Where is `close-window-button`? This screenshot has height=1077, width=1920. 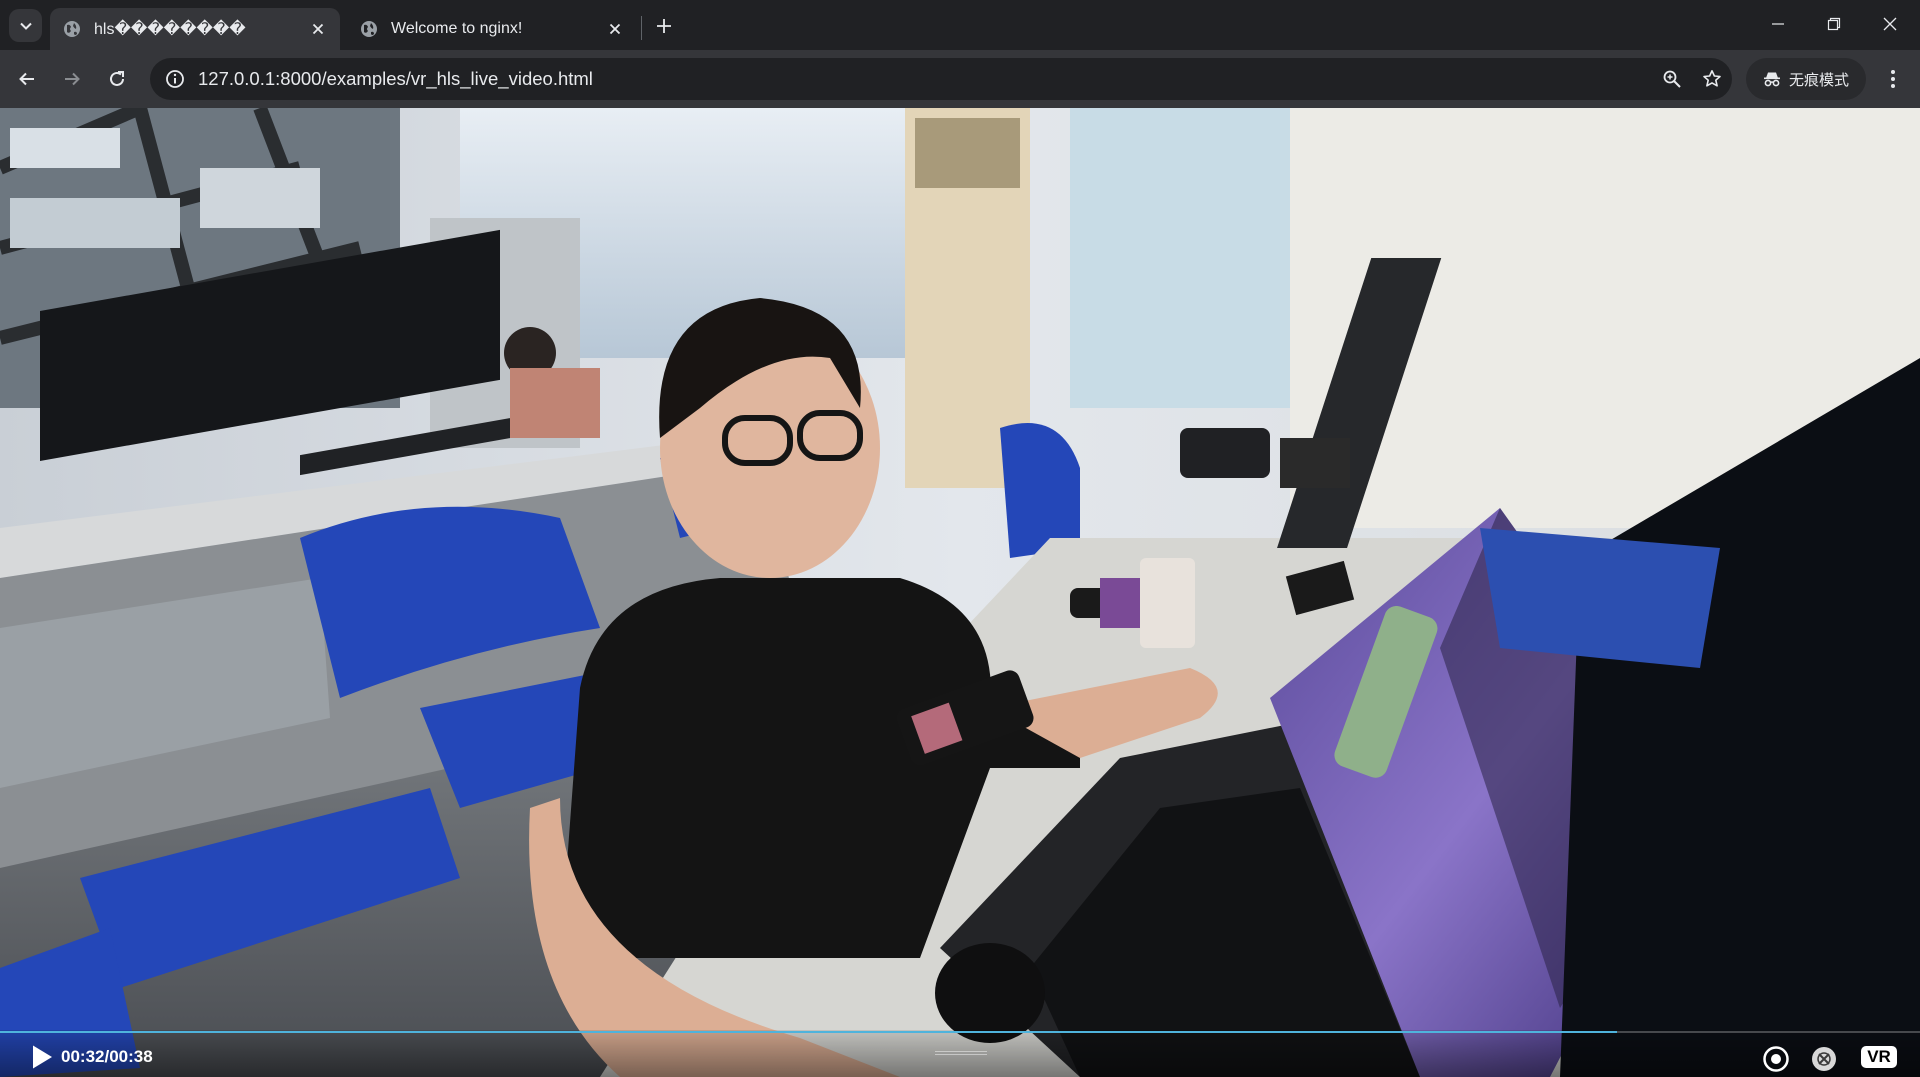 close-window-button is located at coordinates (1890, 24).